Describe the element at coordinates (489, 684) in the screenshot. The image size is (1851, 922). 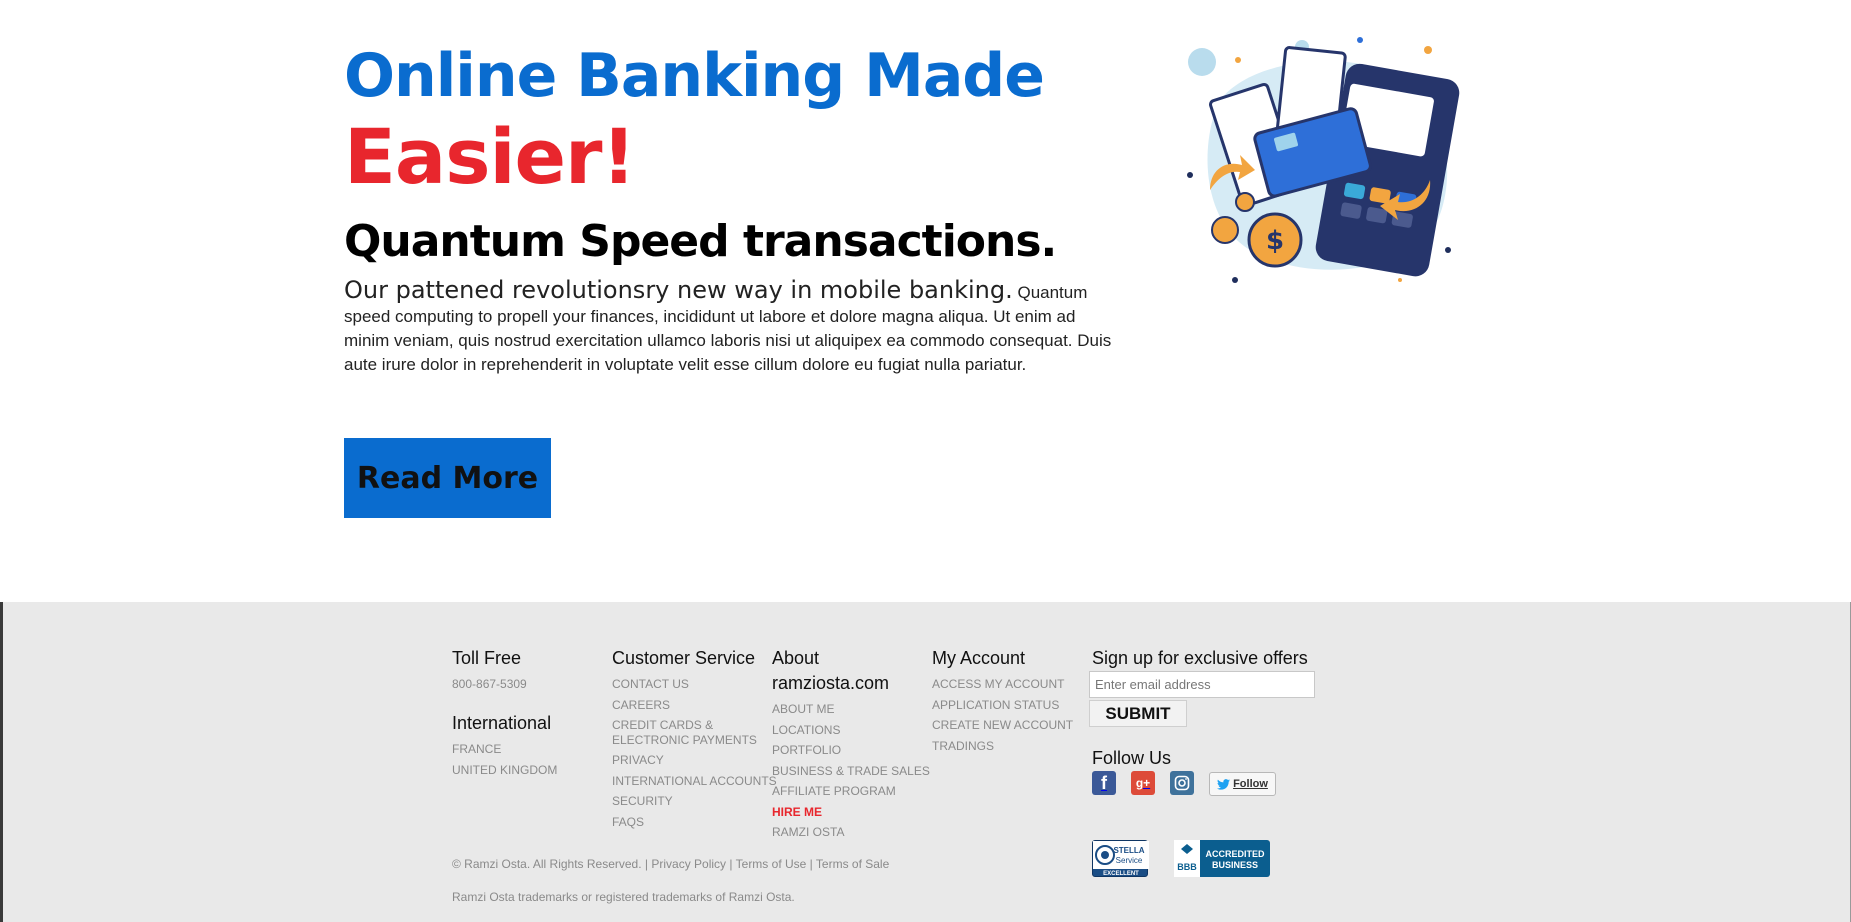
I see `toll-free-phone: 800-867-5309` at that location.